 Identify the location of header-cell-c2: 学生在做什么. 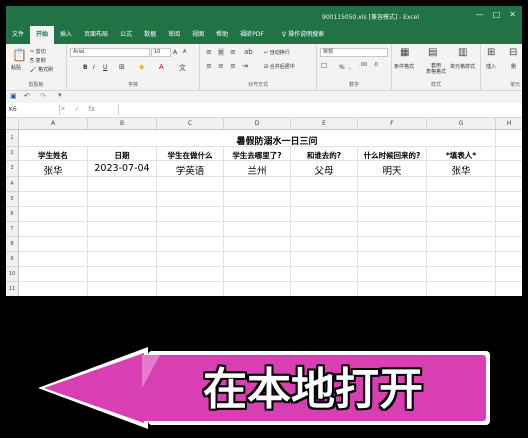
(190, 155).